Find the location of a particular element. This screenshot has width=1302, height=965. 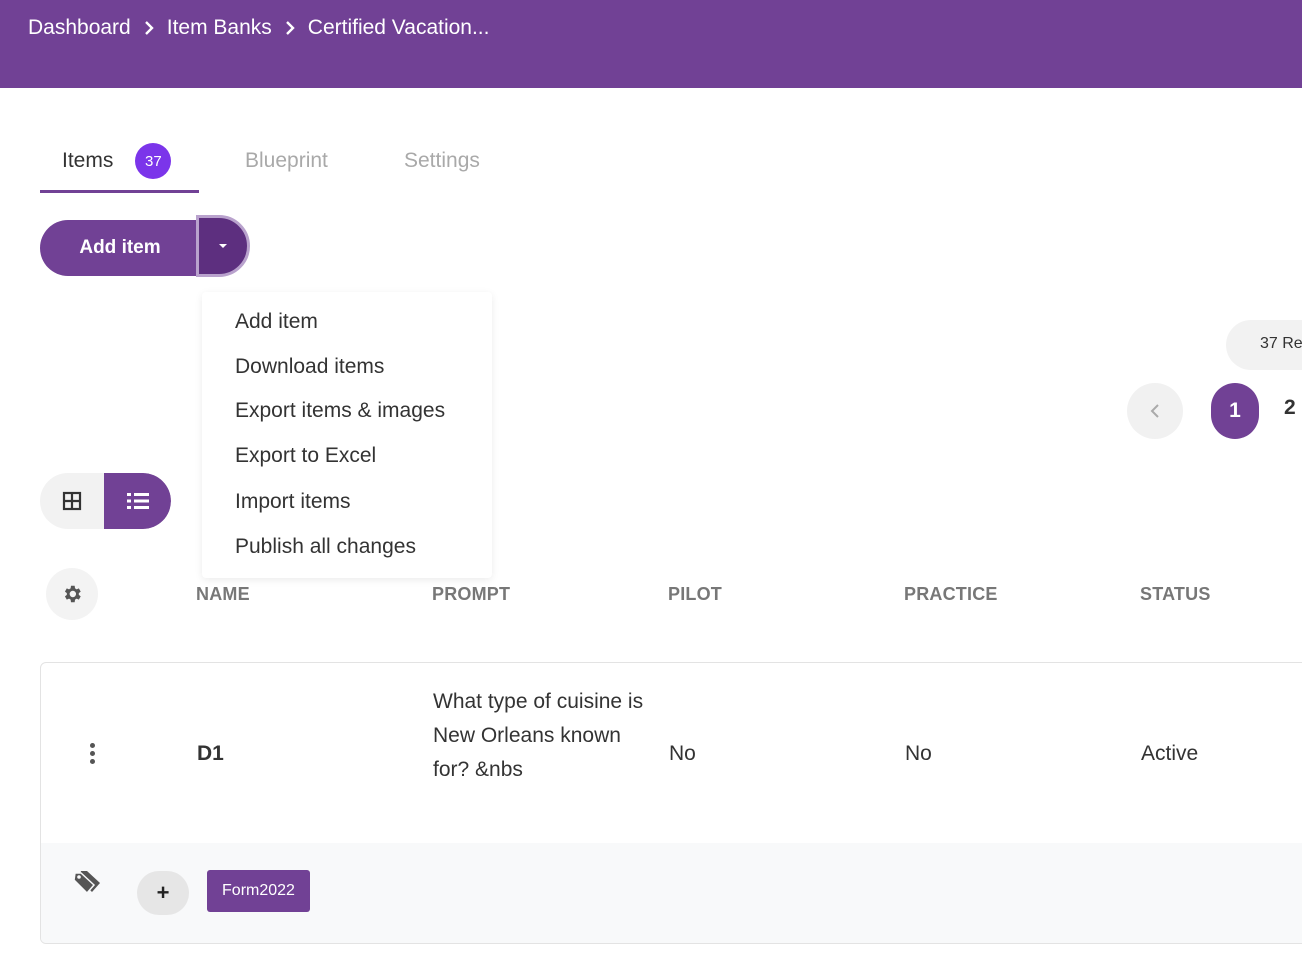

list-icon is located at coordinates (137, 501).